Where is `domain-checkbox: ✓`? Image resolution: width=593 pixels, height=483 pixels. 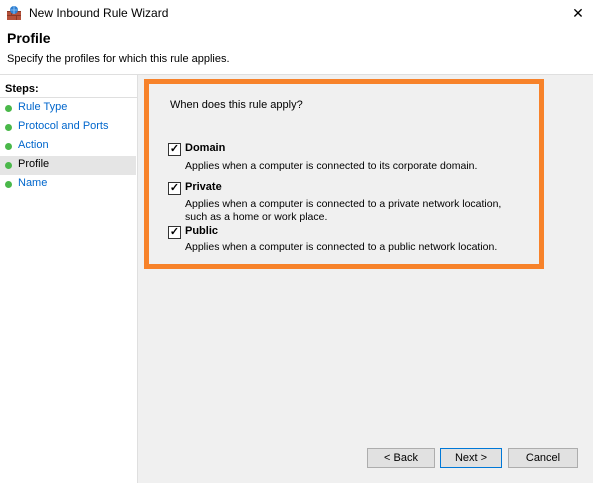 domain-checkbox: ✓ is located at coordinates (174, 149).